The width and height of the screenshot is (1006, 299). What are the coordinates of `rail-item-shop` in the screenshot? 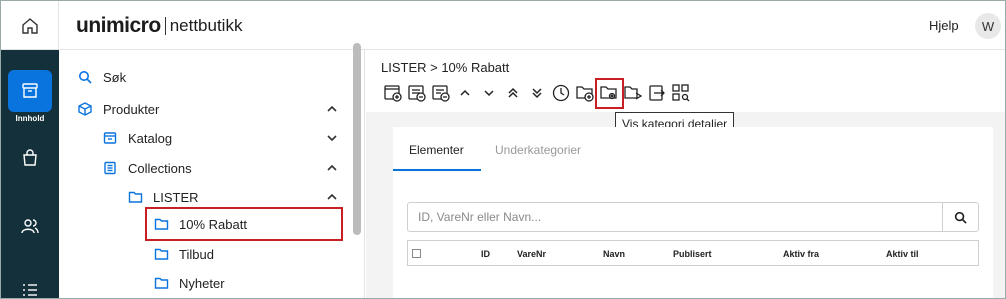 It's located at (30, 158).